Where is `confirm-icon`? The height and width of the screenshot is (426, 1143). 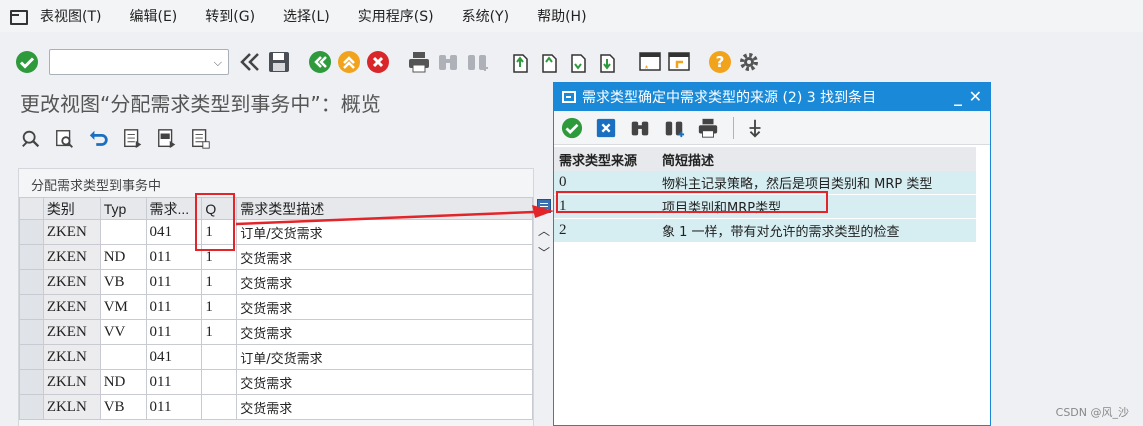 confirm-icon is located at coordinates (572, 128).